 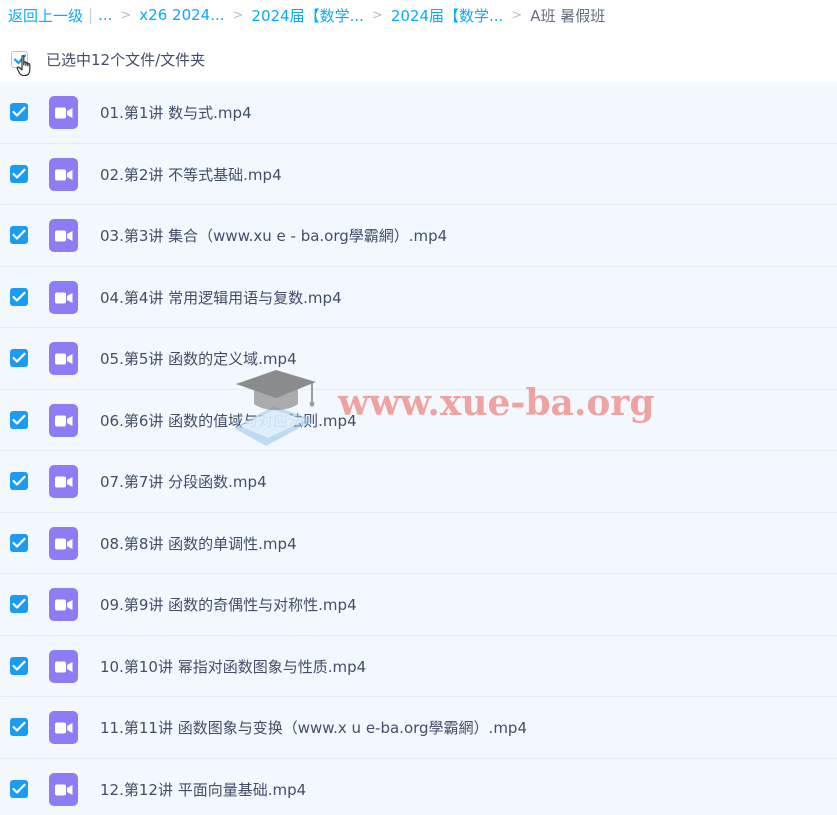 What do you see at coordinates (191, 174) in the screenshot?
I see `file-name: 02.第2讲 不等式基础.mp4` at bounding box center [191, 174].